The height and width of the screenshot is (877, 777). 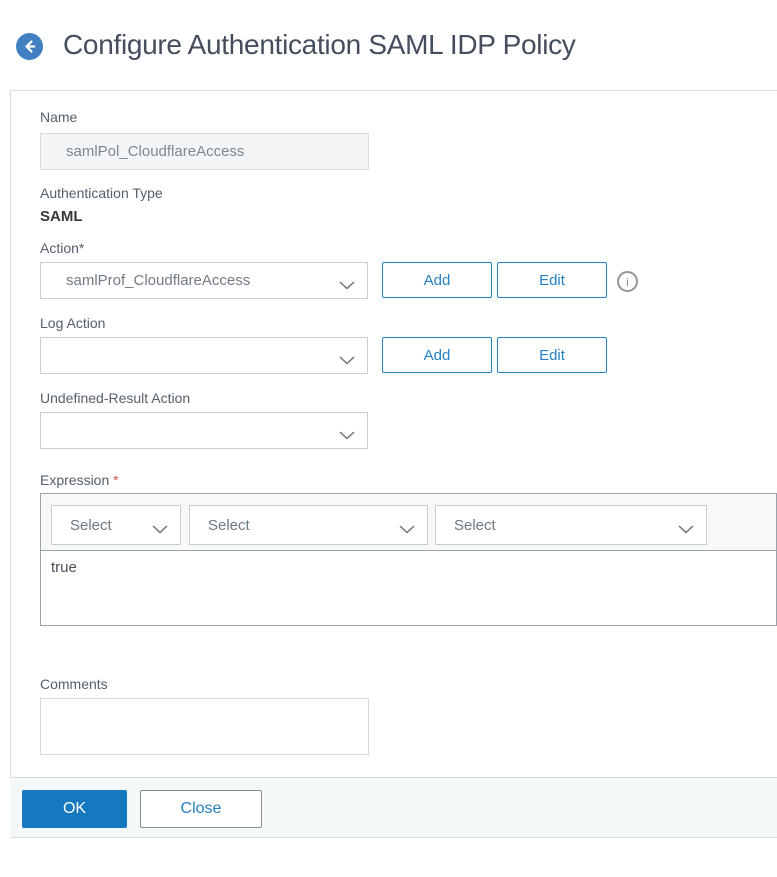 I want to click on authentication-type-value: SAML, so click(x=61, y=216).